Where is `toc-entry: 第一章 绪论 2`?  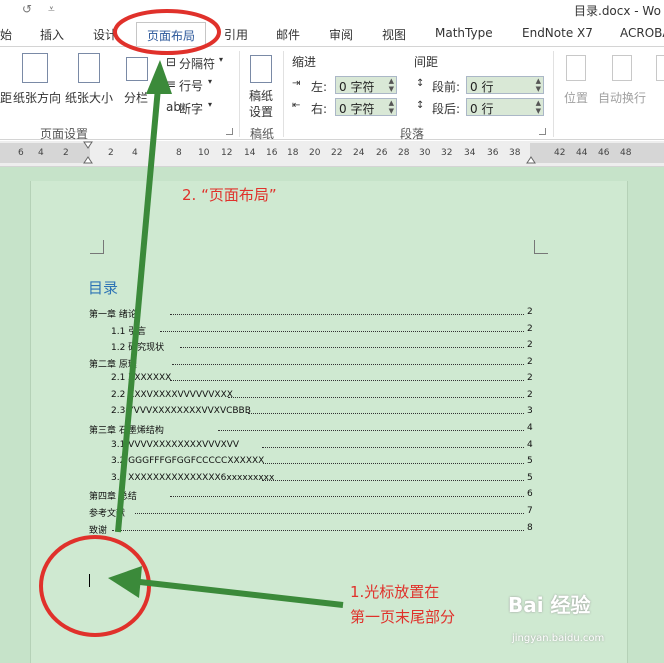 toc-entry: 第一章 绪论 2 is located at coordinates (270, 314).